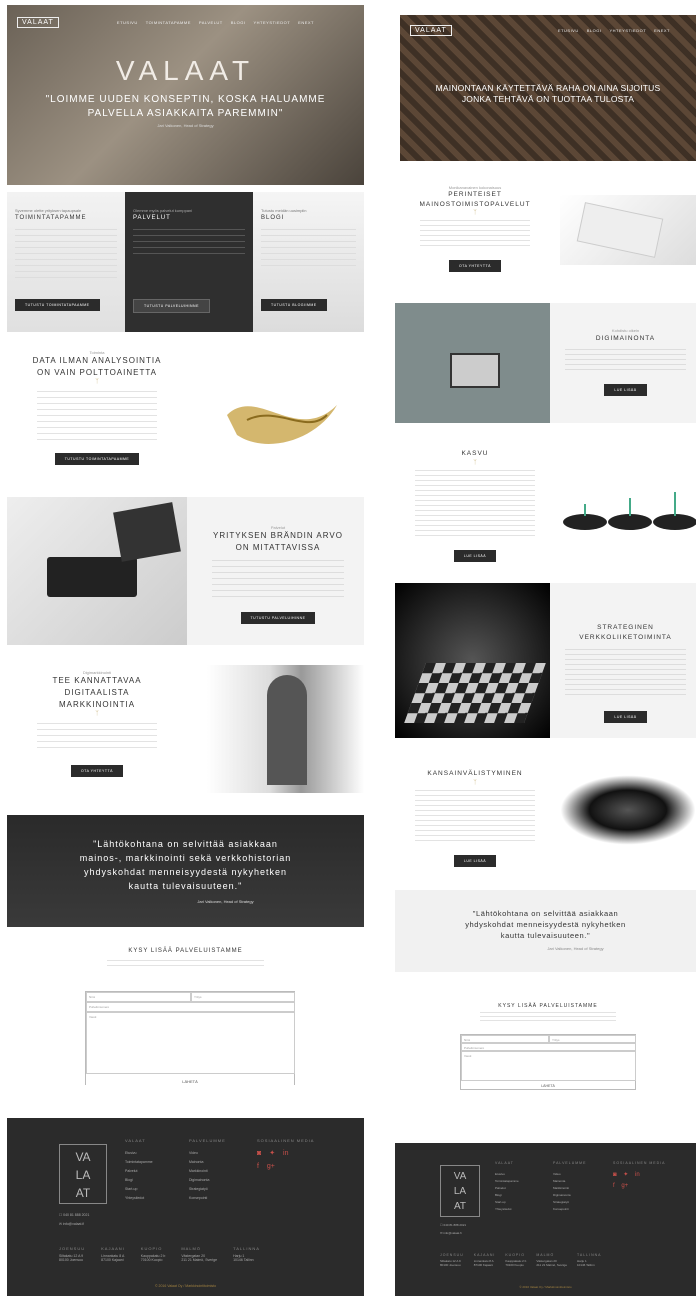 The height and width of the screenshot is (1296, 696). Describe the element at coordinates (294, 305) in the screenshot. I see `tile-button: TUTUSTU BLOGIIMME` at that location.